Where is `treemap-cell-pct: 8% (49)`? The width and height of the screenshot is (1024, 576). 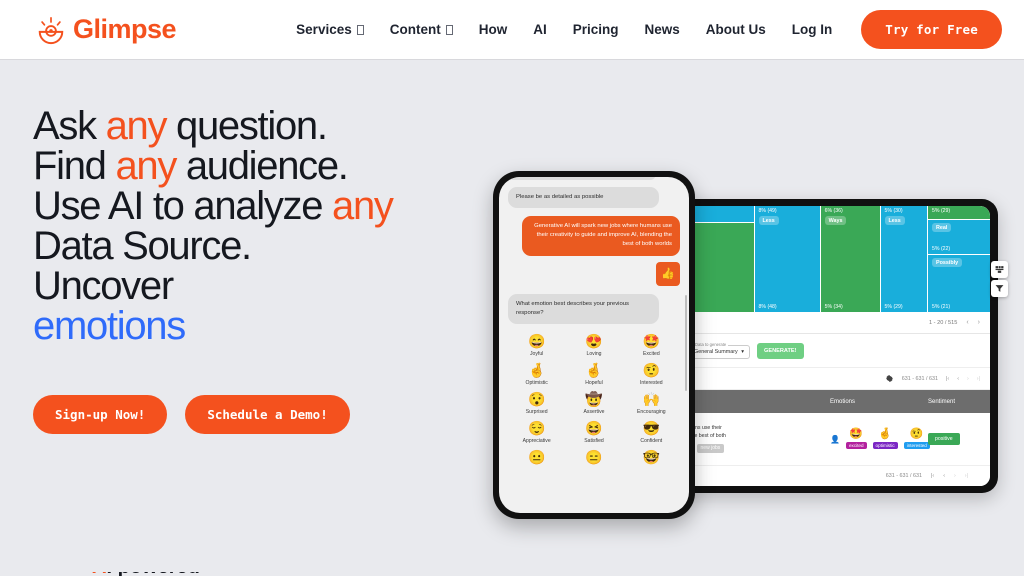 treemap-cell-pct: 8% (49) is located at coordinates (767, 211).